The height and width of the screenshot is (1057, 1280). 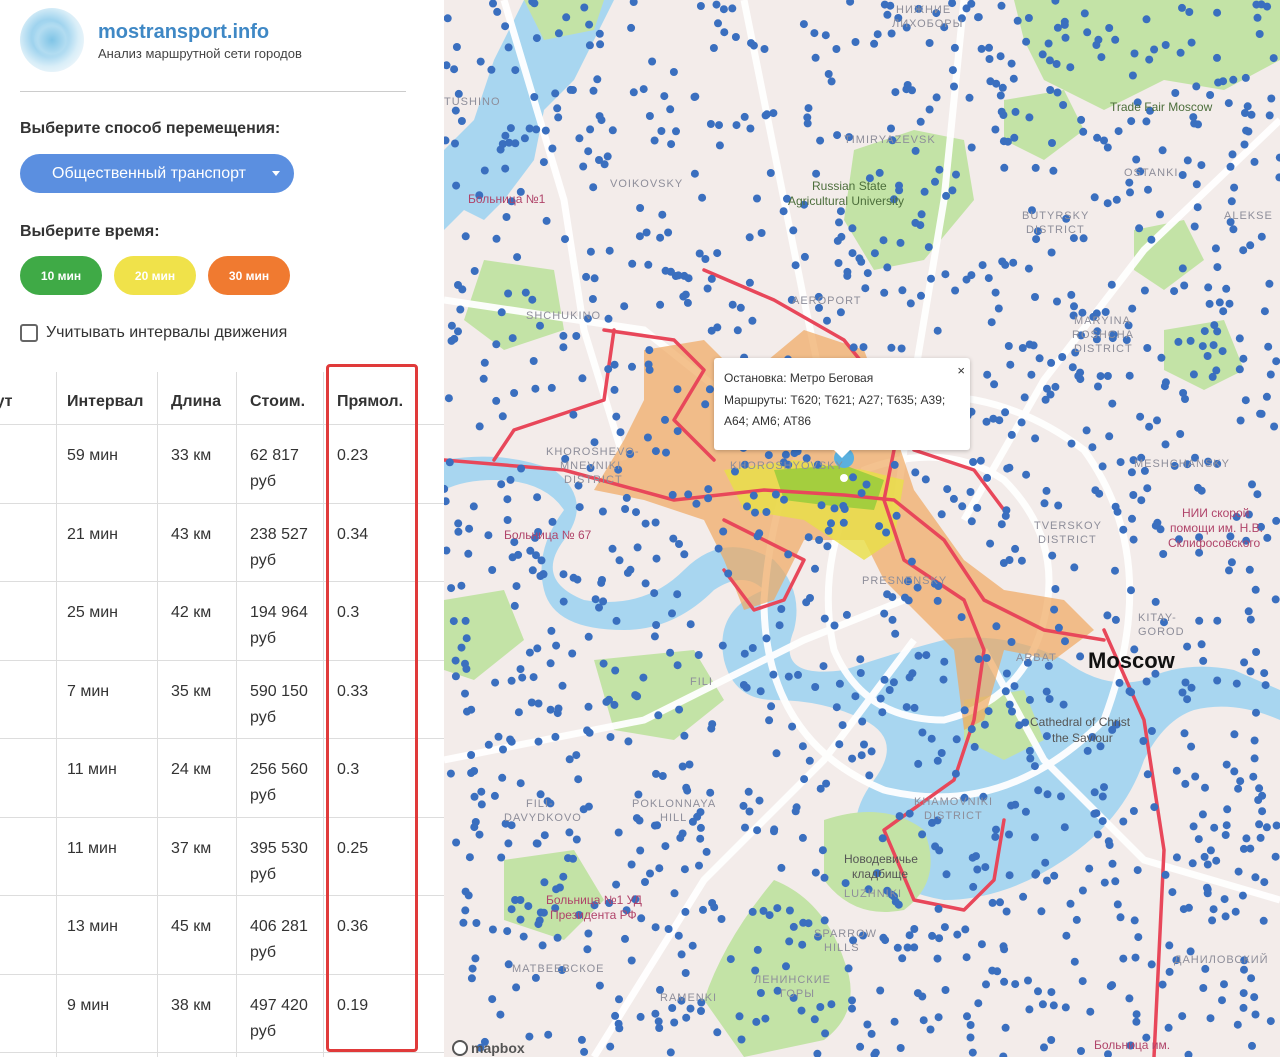 What do you see at coordinates (842, 948) in the screenshot?
I see `map-label: HILLS` at bounding box center [842, 948].